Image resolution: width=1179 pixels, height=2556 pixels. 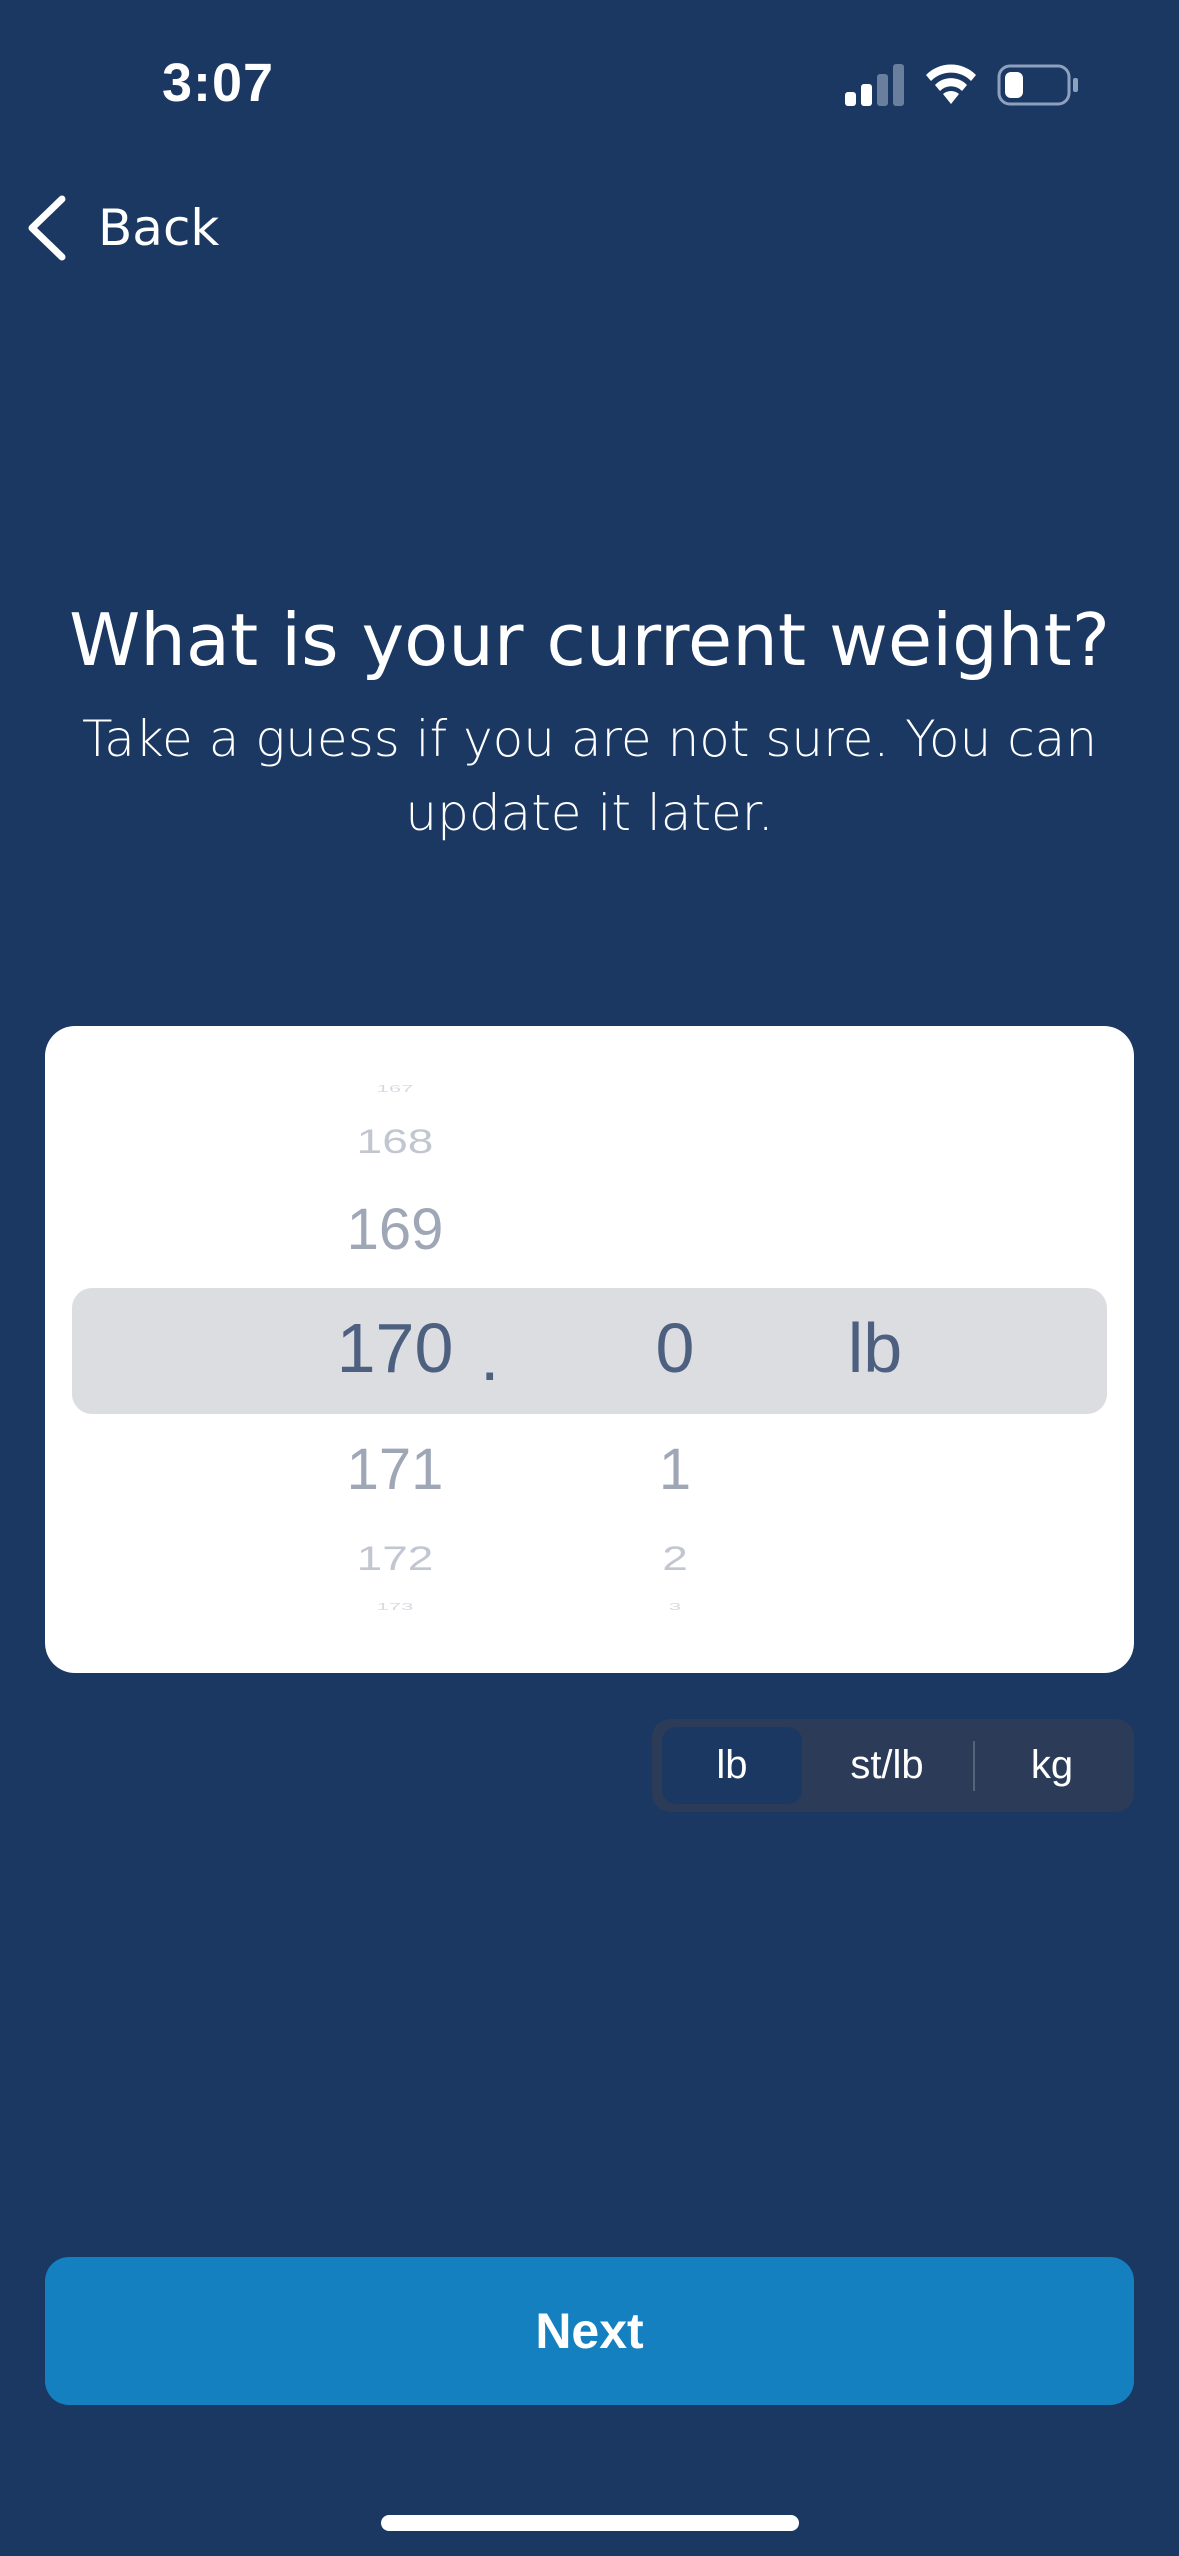 I want to click on picker-integer-option: 169, so click(x=395, y=1229).